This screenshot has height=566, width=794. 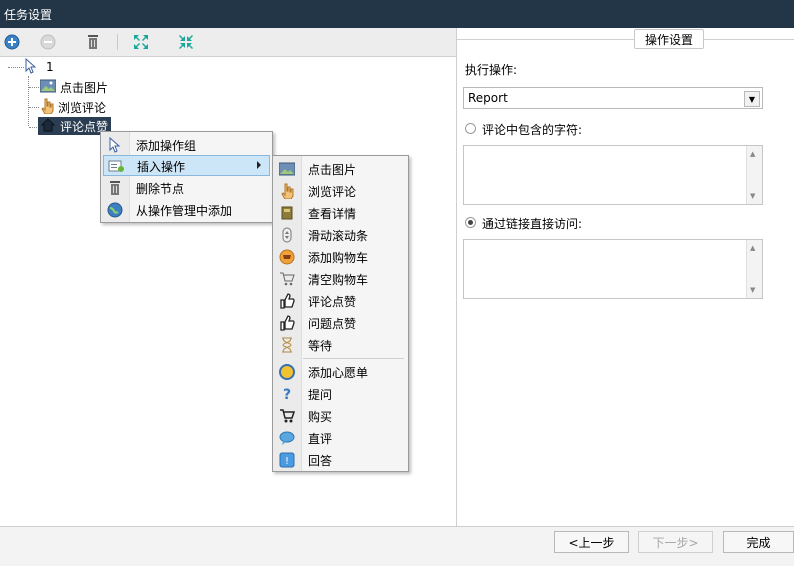 I want to click on radio-link, so click(x=470, y=222).